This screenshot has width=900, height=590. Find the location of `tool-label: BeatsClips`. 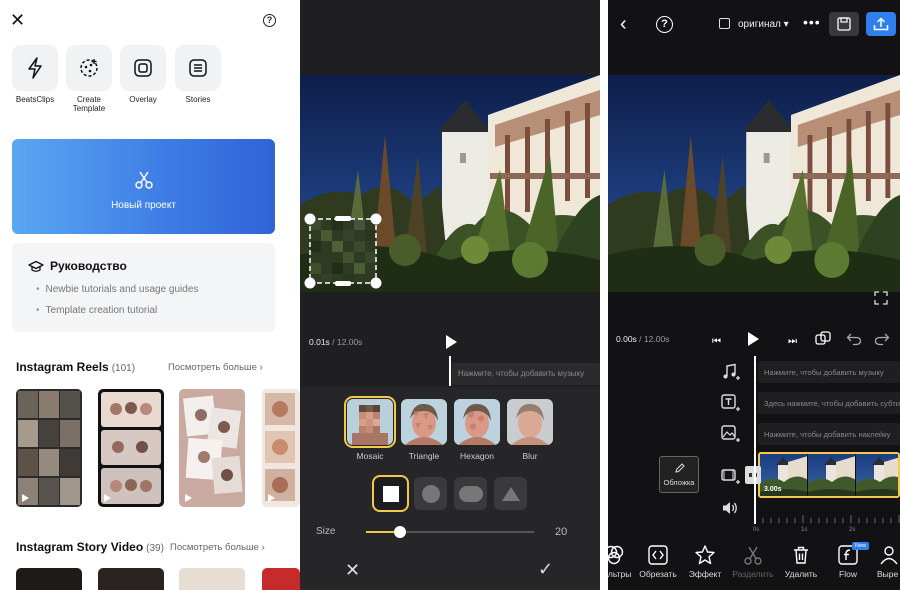

tool-label: BeatsClips is located at coordinates (35, 99).